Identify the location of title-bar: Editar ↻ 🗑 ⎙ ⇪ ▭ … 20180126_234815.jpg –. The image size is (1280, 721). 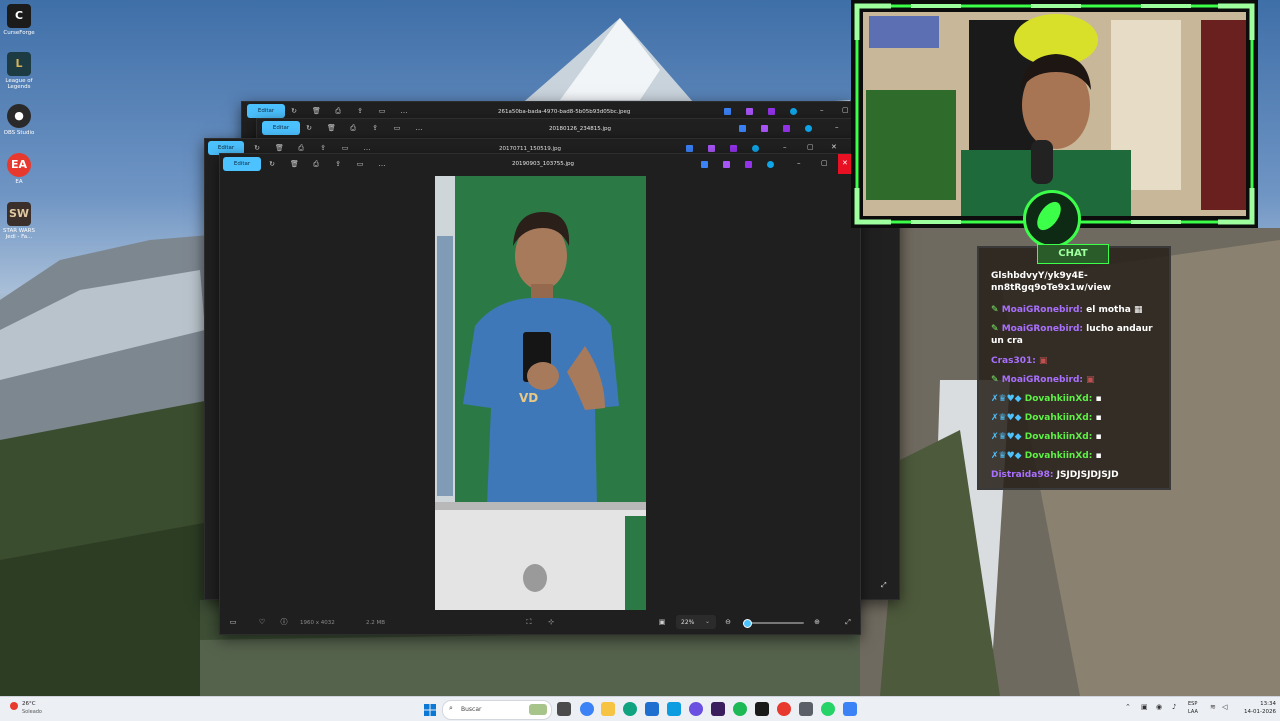
(555, 128).